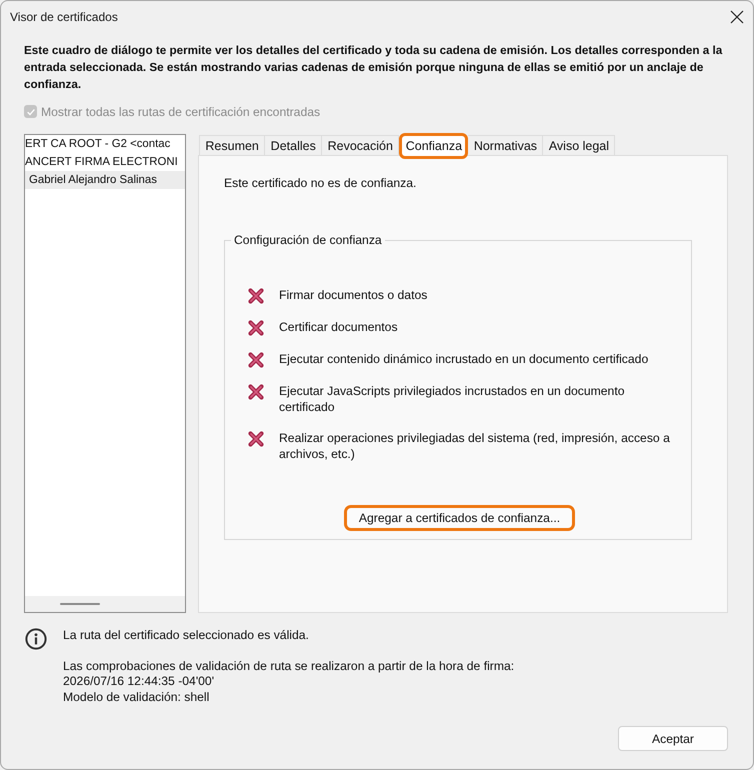 The height and width of the screenshot is (770, 754). Describe the element at coordinates (36, 639) in the screenshot. I see `info-icon` at that location.